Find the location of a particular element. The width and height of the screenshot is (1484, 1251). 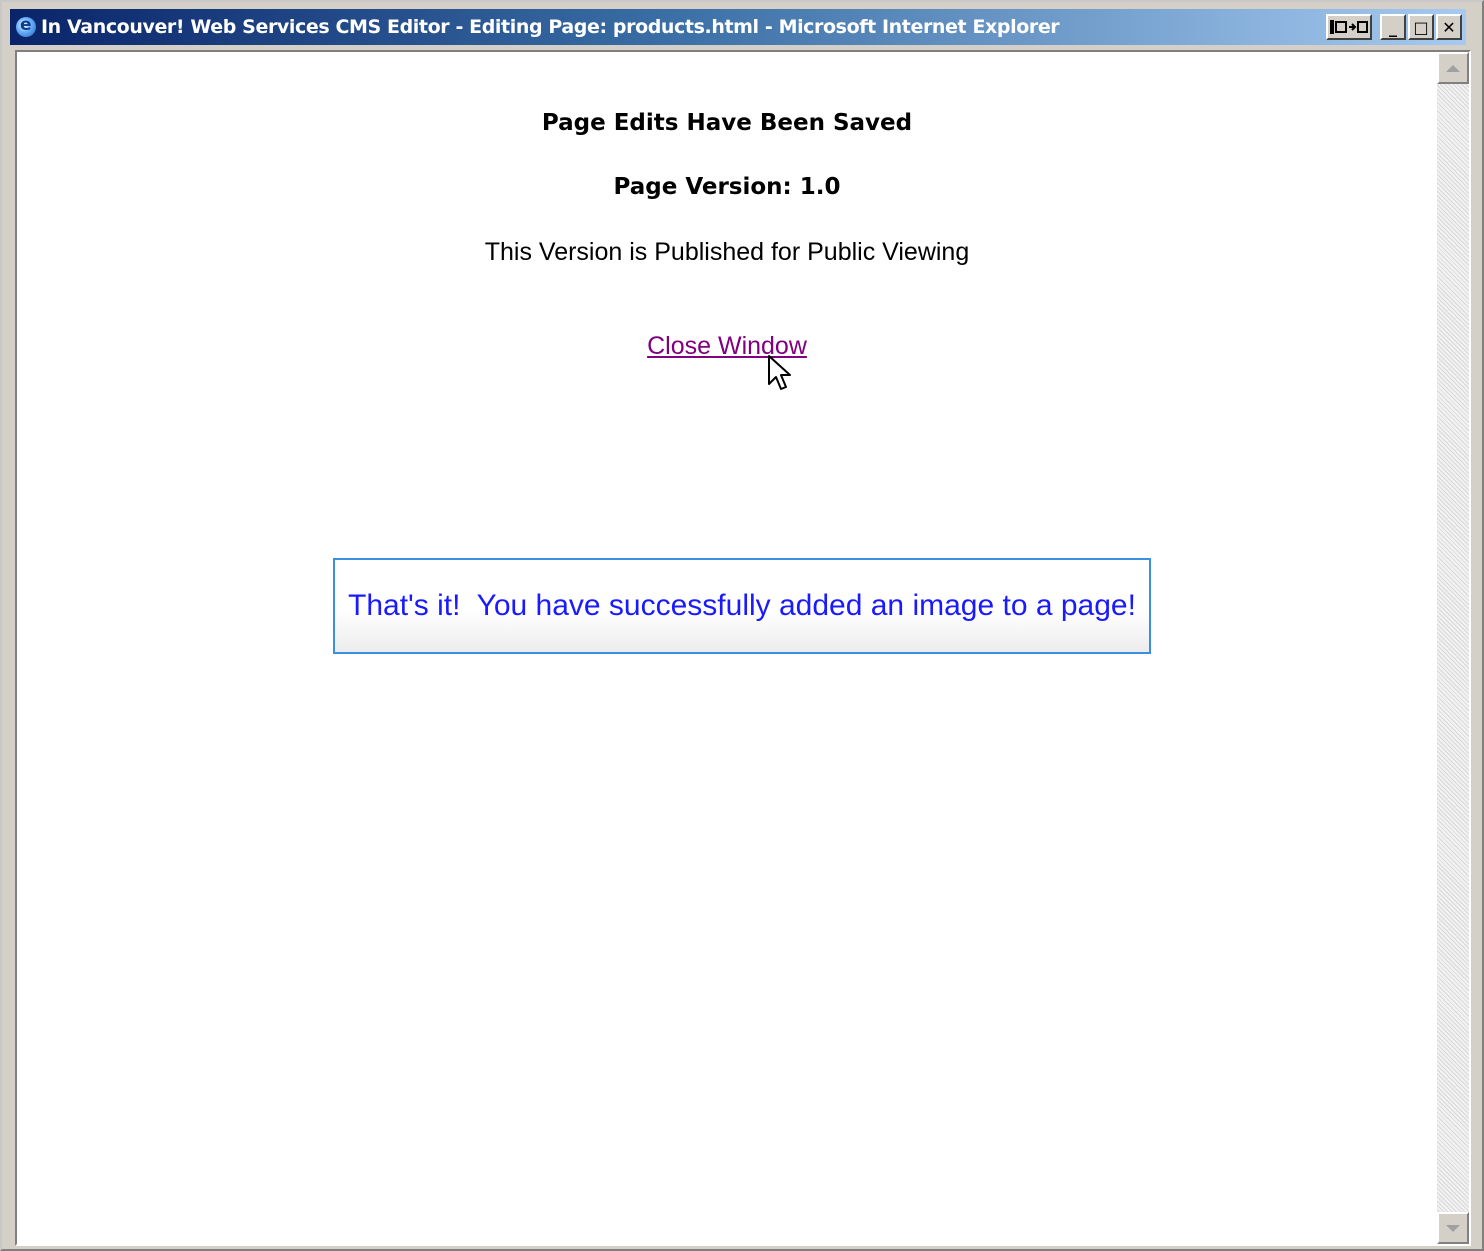

maximize-icon: □ is located at coordinates (1421, 27).